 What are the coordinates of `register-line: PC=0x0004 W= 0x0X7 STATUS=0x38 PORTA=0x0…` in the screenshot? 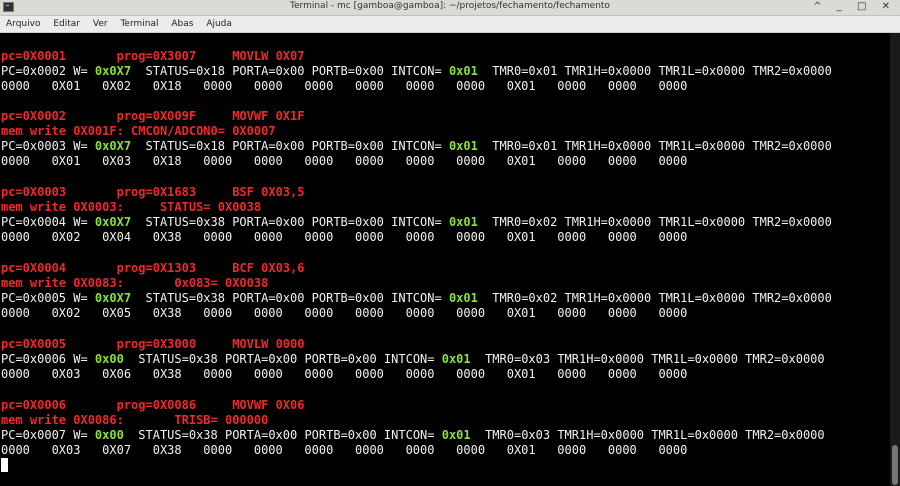 It's located at (416, 222).